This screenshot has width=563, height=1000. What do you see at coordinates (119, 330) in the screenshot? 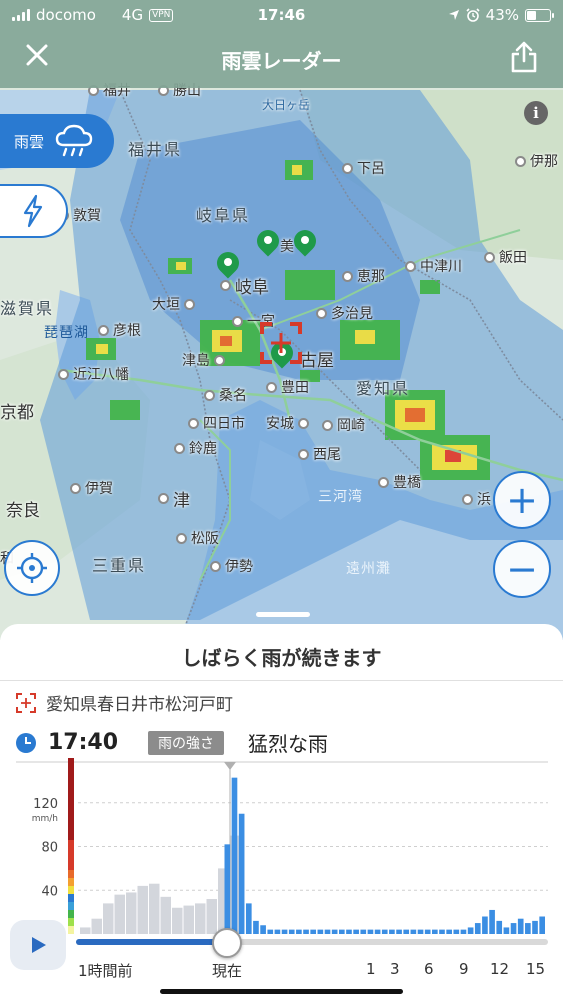
I see `place-hikone: 彦根` at bounding box center [119, 330].